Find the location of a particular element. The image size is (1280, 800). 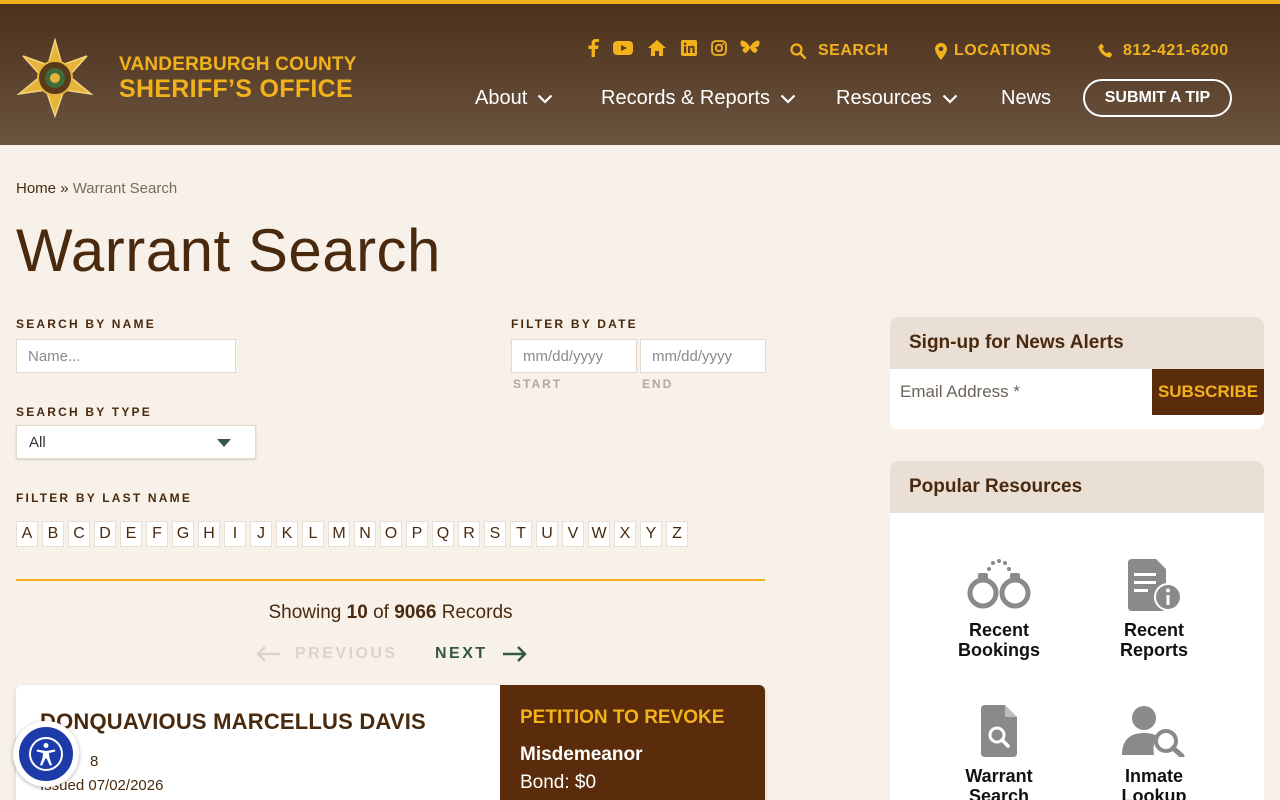

letter-filter-s: S is located at coordinates (495, 534).